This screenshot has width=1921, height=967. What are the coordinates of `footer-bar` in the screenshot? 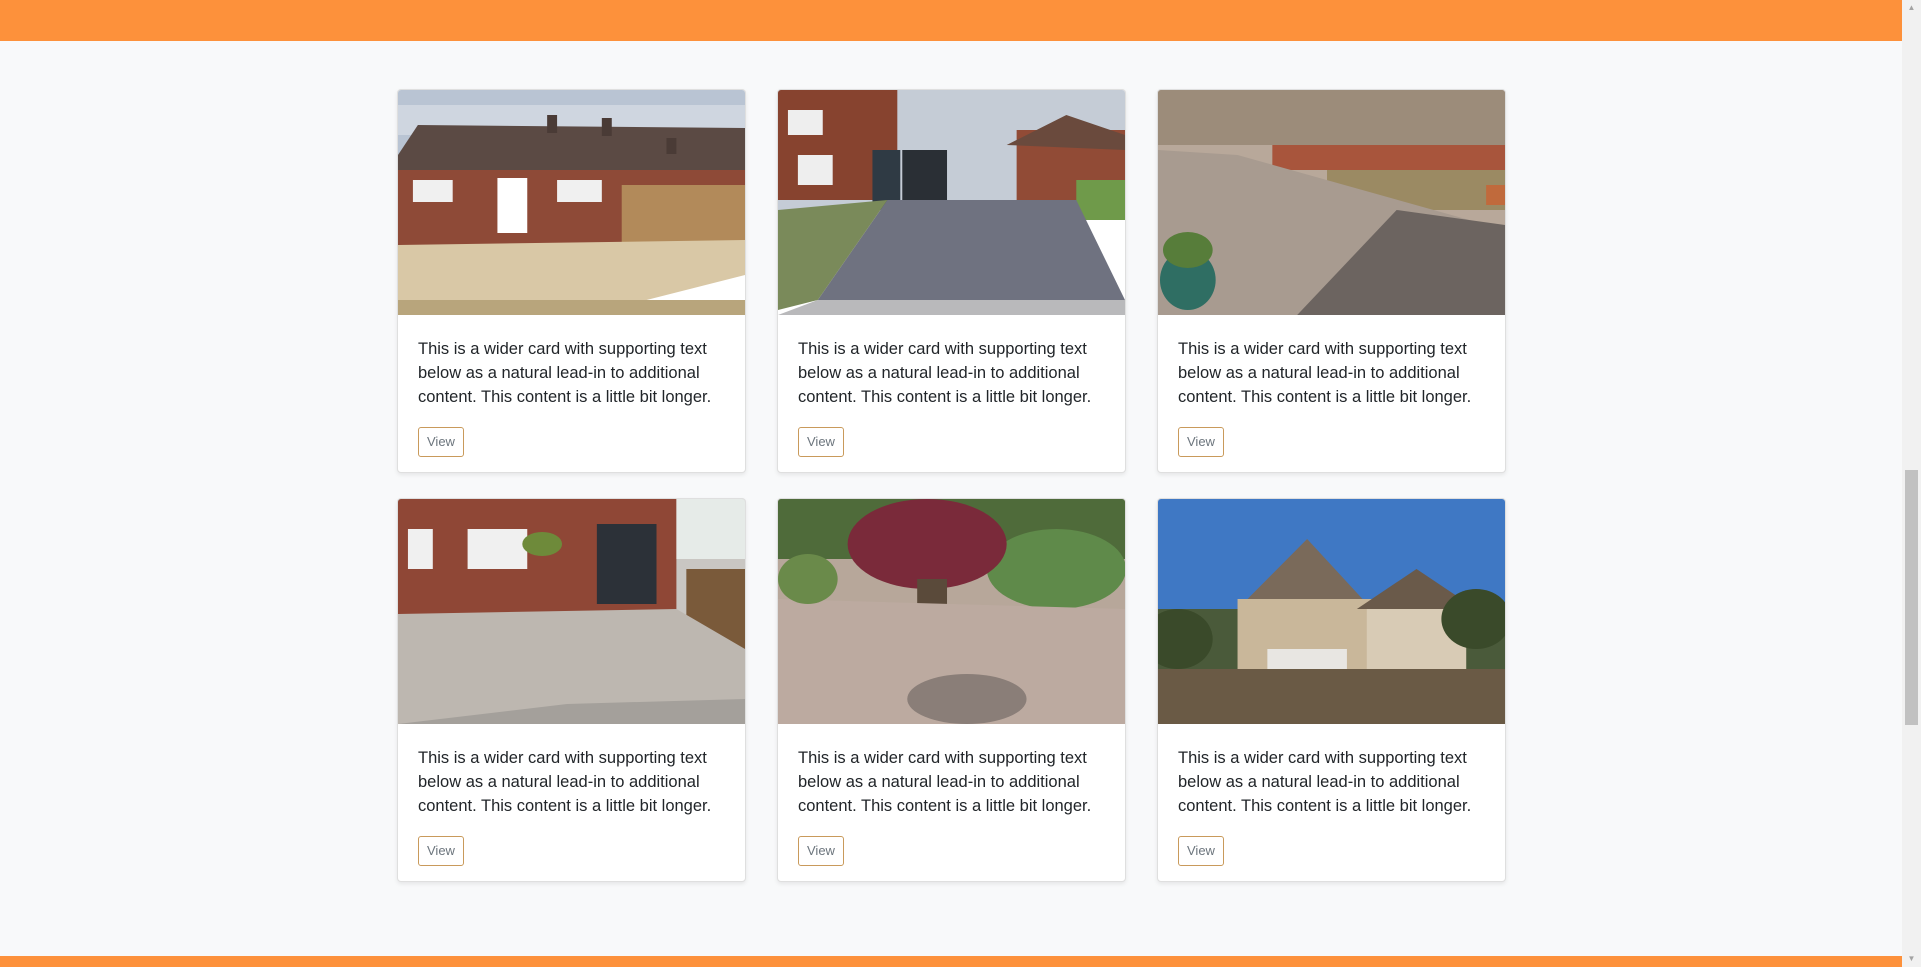 It's located at (951, 961).